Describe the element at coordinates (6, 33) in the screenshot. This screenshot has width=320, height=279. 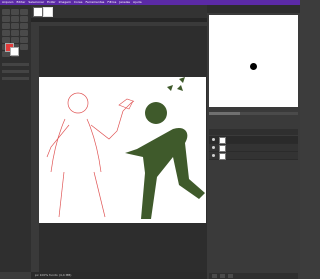
I see `text-tool-icon` at that location.